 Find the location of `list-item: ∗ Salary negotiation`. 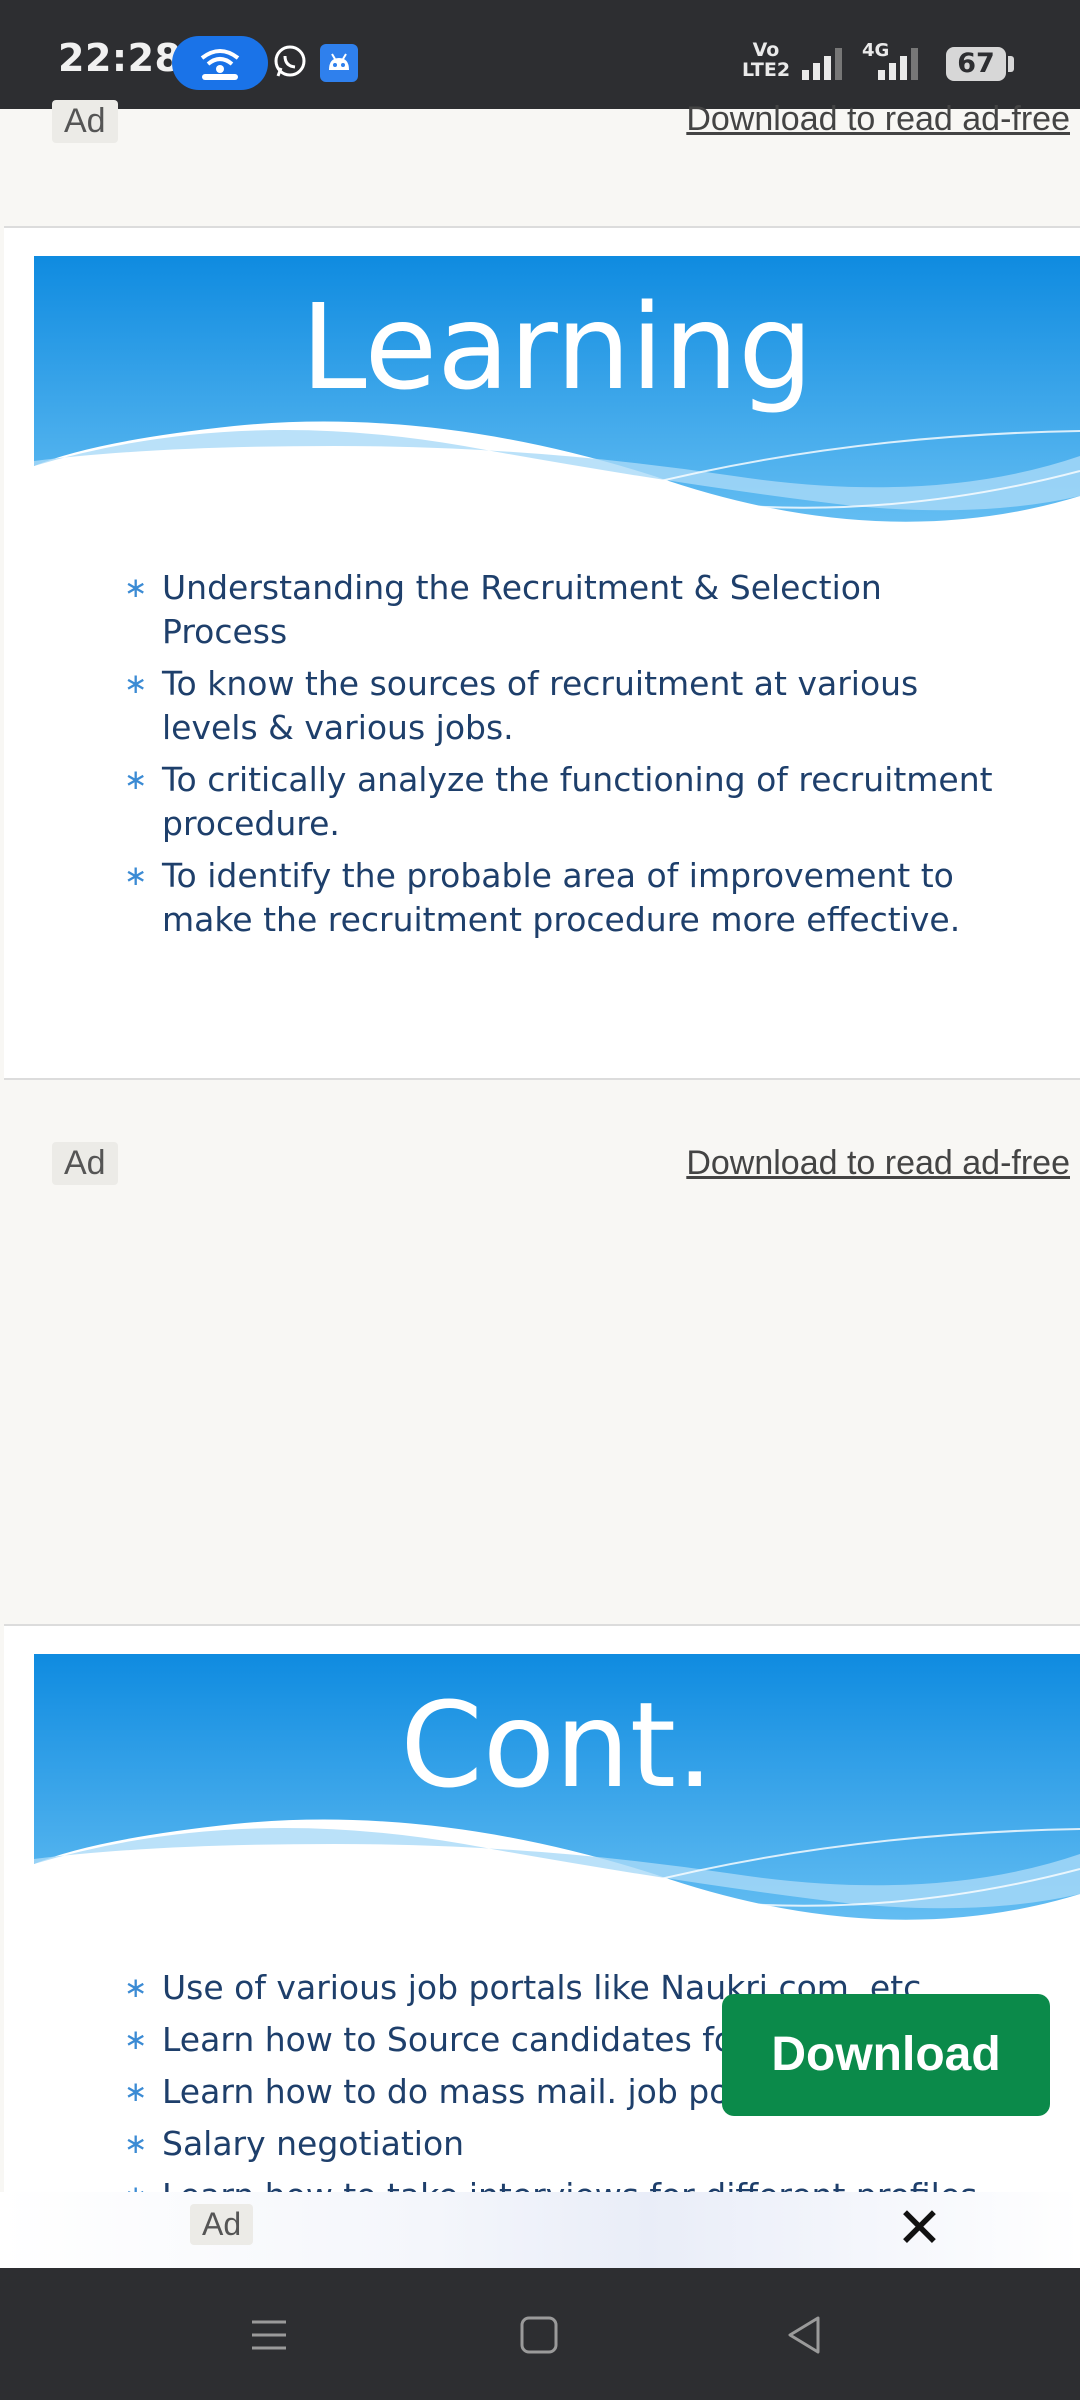

list-item: ∗ Salary negotiation is located at coordinates (574, 2144).